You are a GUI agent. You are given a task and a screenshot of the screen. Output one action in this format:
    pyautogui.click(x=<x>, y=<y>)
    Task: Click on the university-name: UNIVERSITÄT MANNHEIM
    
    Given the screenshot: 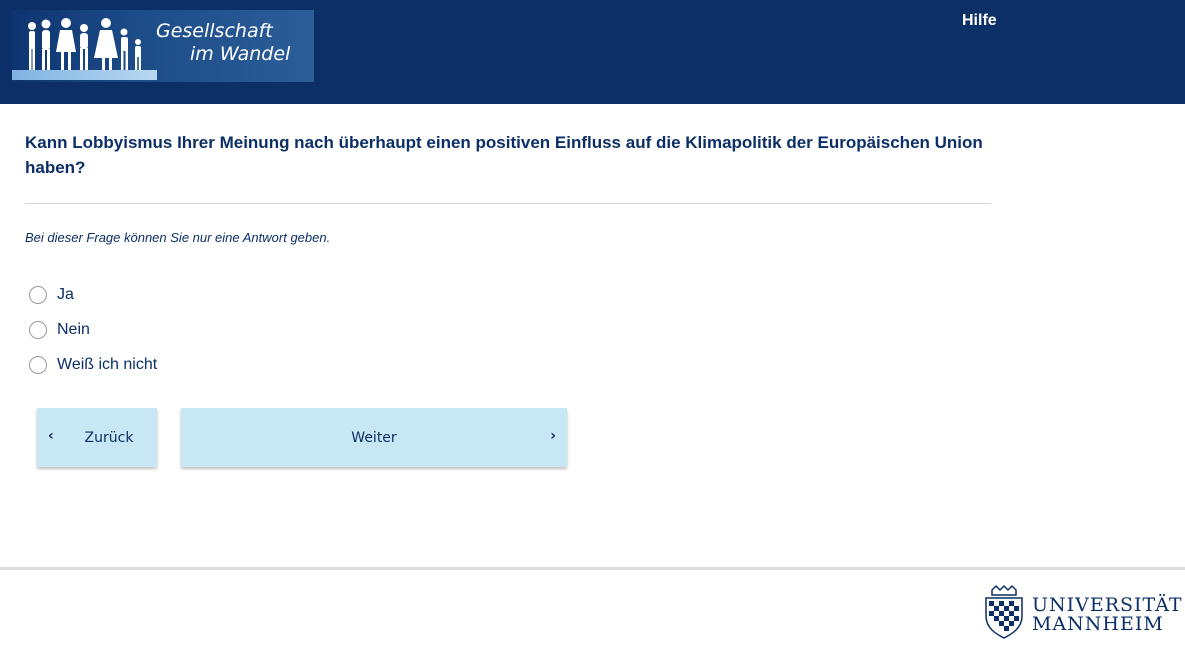 What is the action you would take?
    pyautogui.click(x=1107, y=615)
    